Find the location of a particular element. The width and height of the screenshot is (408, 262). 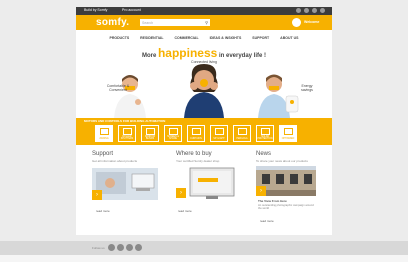

where-to-buy-title: Where to buy is located at coordinates (194, 154).